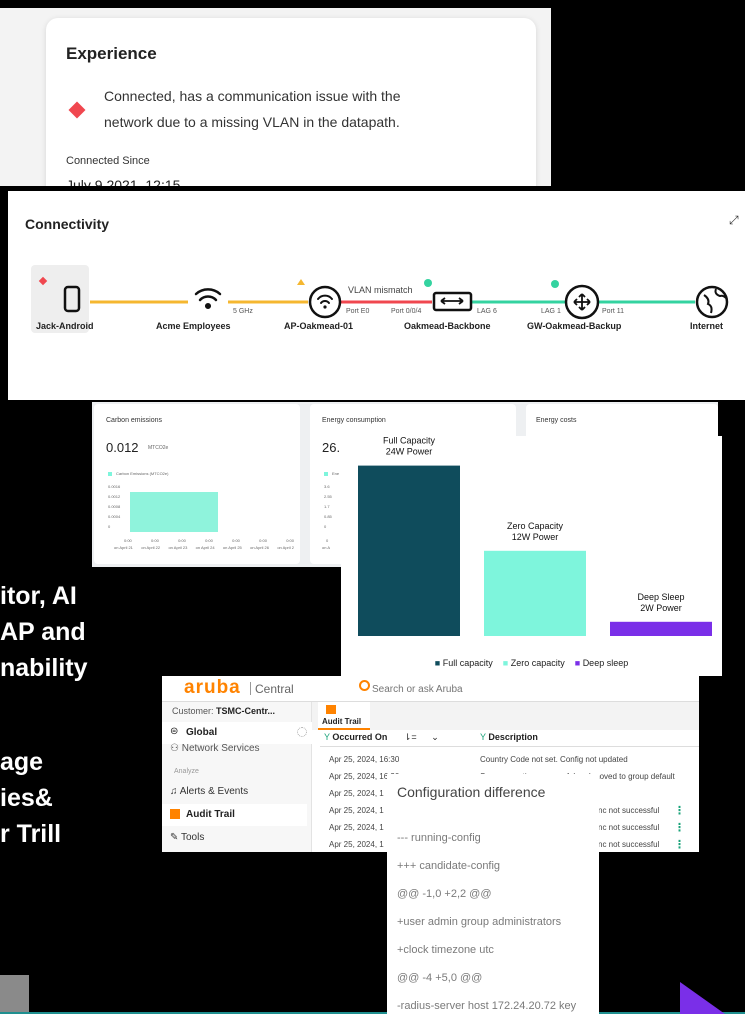  What do you see at coordinates (509, 746) in the screenshot?
I see `header-divider` at bounding box center [509, 746].